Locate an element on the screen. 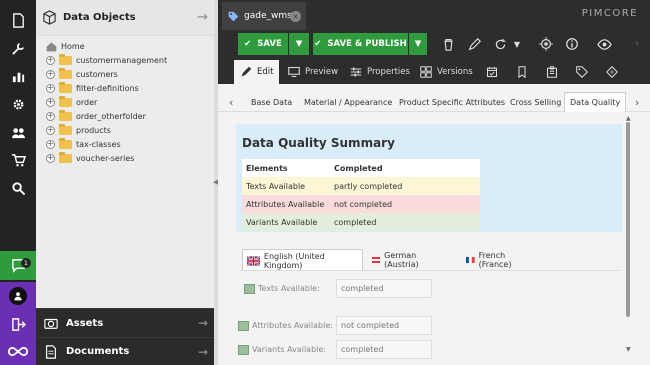 The width and height of the screenshot is (650, 365). sliders-icon is located at coordinates (356, 72).